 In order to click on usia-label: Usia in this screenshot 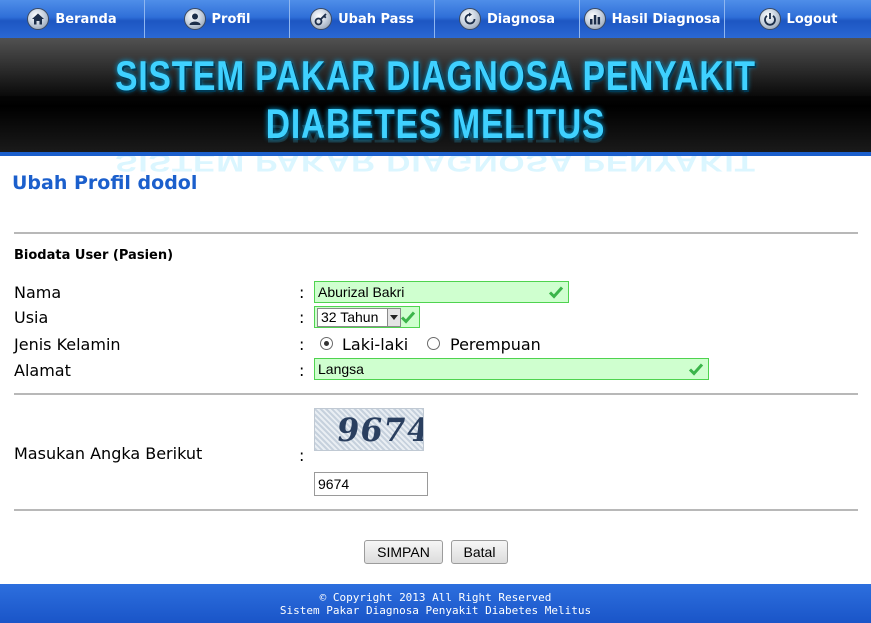, I will do `click(31, 317)`.